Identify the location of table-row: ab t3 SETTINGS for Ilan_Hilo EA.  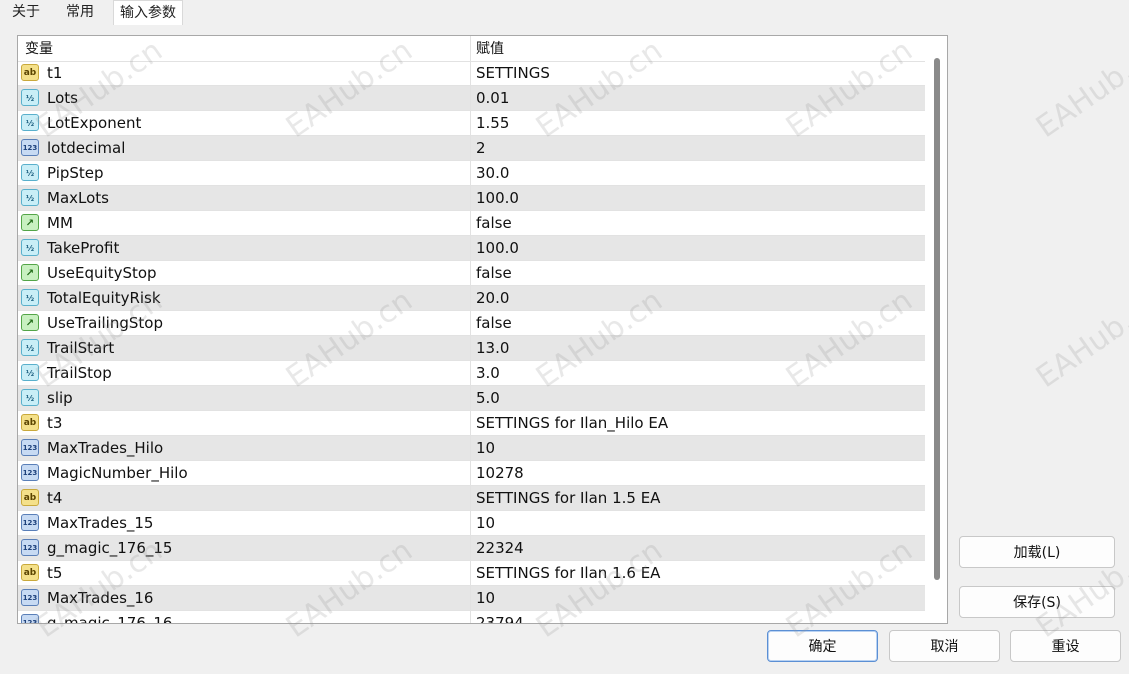
(471, 423).